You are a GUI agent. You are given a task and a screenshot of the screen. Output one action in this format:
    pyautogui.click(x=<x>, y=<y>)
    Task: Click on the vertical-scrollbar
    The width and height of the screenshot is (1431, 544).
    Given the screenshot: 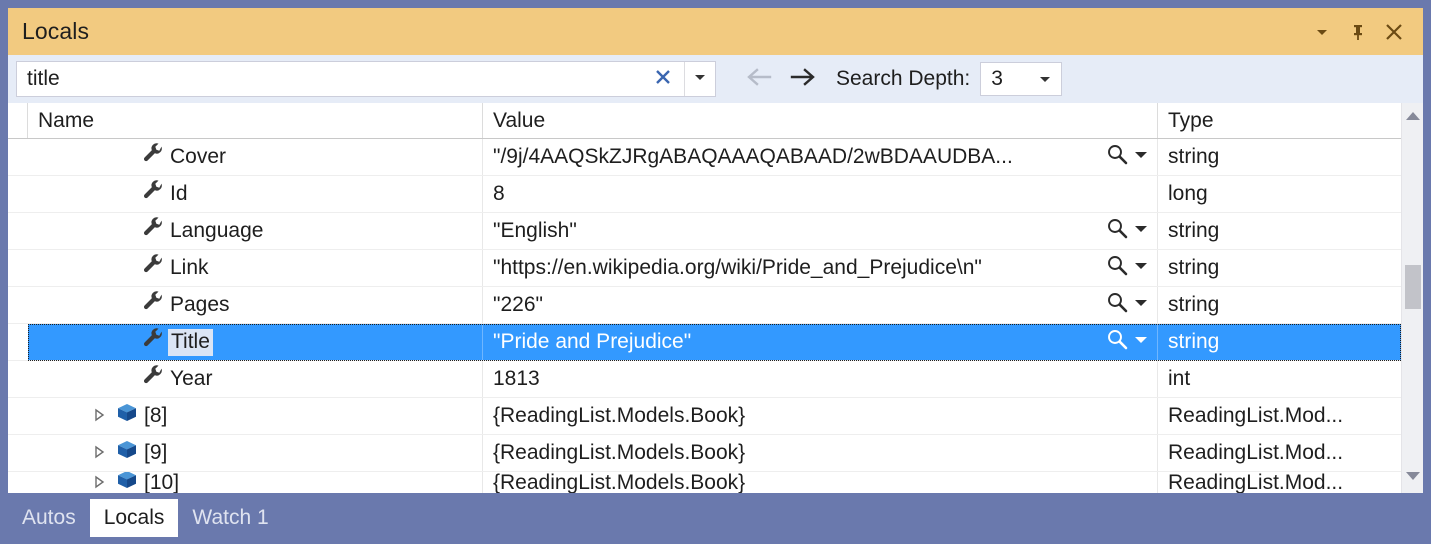 What is the action you would take?
    pyautogui.click(x=1412, y=298)
    